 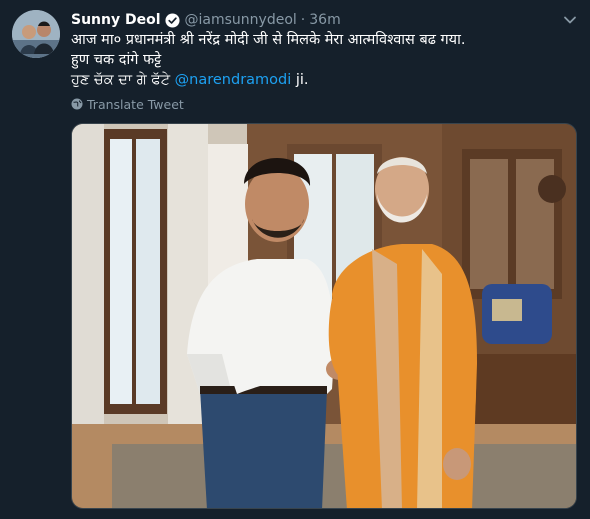 What do you see at coordinates (324, 20) in the screenshot?
I see `tweet-timestamp: 36m` at bounding box center [324, 20].